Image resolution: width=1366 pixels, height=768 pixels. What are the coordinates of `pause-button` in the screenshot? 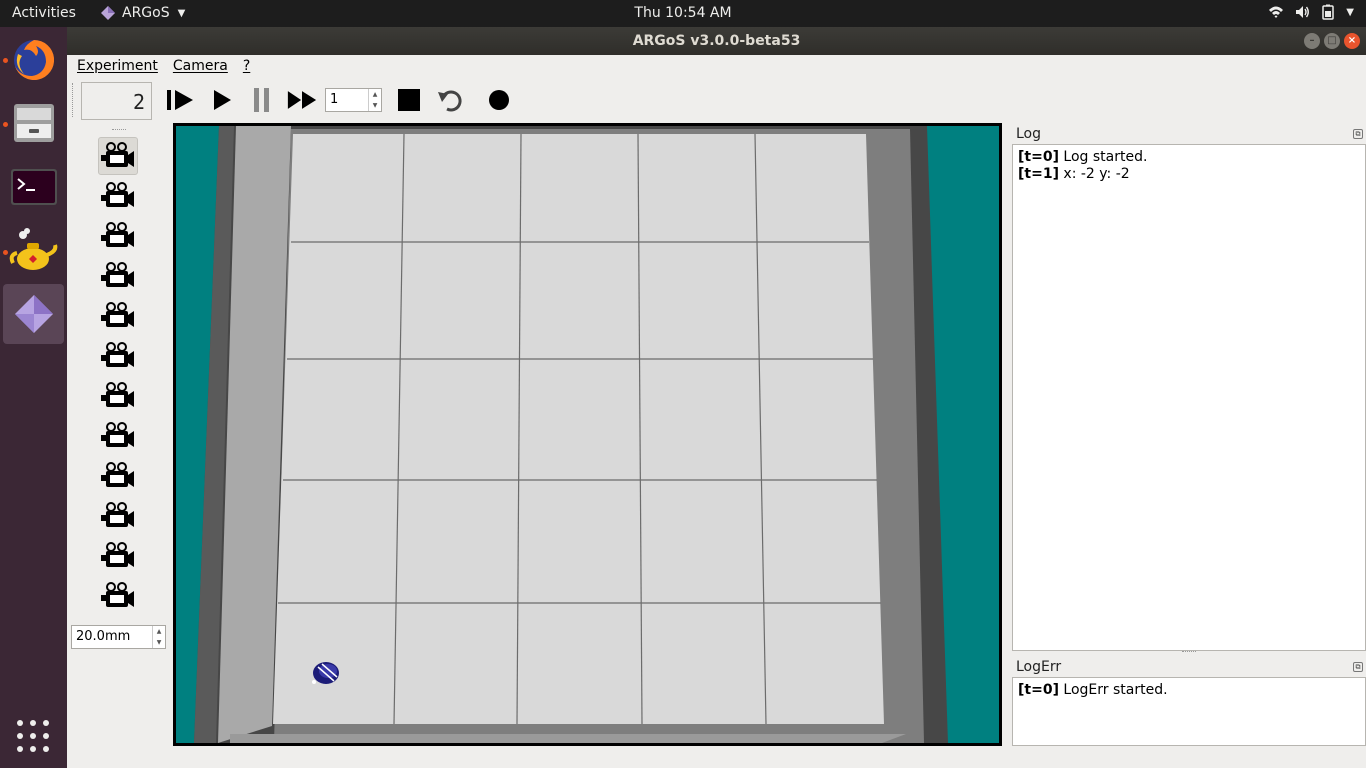 It's located at (262, 100).